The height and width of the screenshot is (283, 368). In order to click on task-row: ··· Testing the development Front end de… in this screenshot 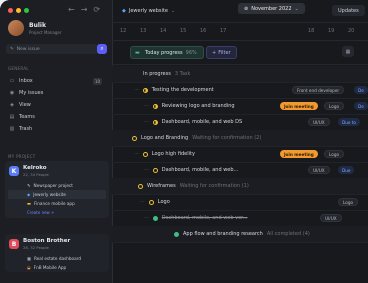, I will do `click(240, 90)`.